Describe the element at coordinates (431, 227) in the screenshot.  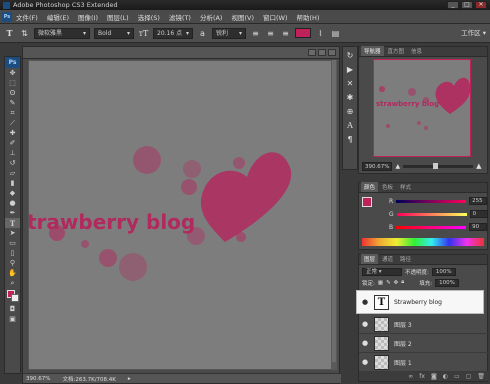
I see `blue-slider` at that location.